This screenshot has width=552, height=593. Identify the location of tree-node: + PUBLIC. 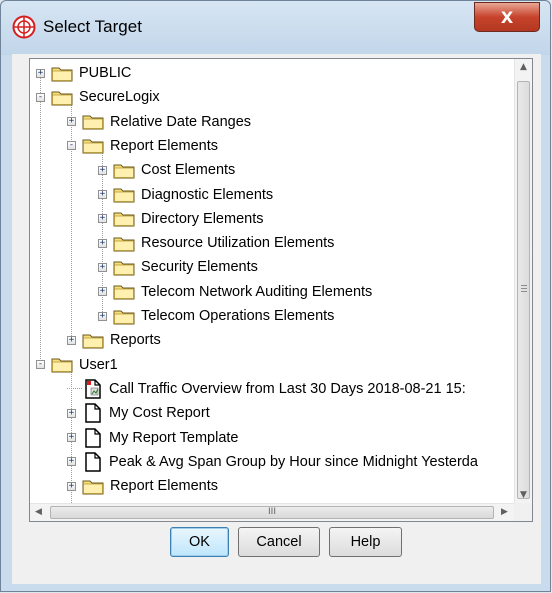
(83, 73).